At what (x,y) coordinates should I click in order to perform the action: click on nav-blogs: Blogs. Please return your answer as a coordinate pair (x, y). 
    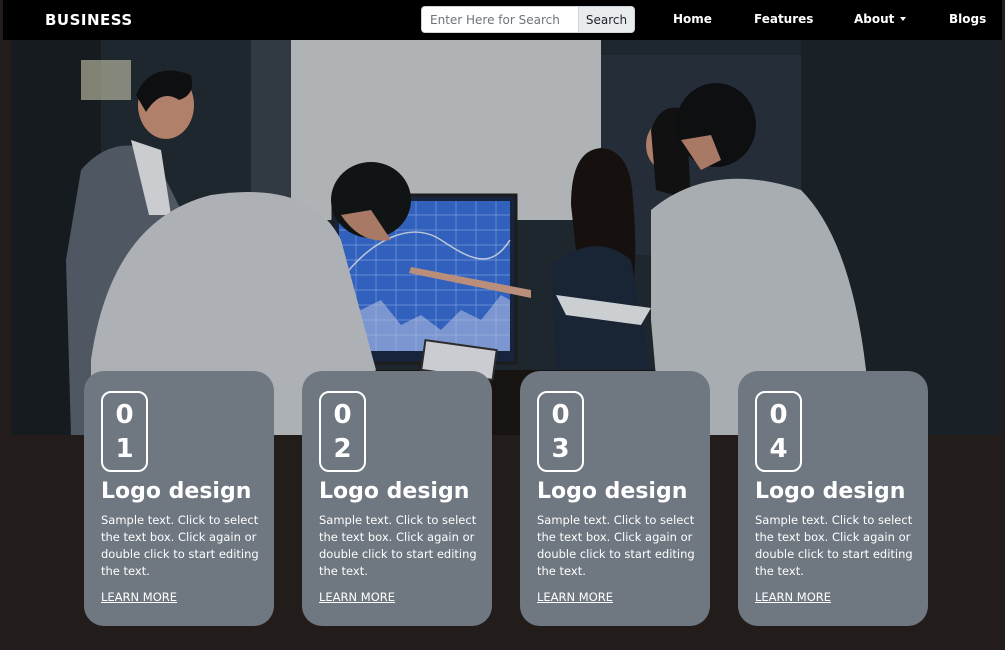
    Looking at the image, I should click on (967, 19).